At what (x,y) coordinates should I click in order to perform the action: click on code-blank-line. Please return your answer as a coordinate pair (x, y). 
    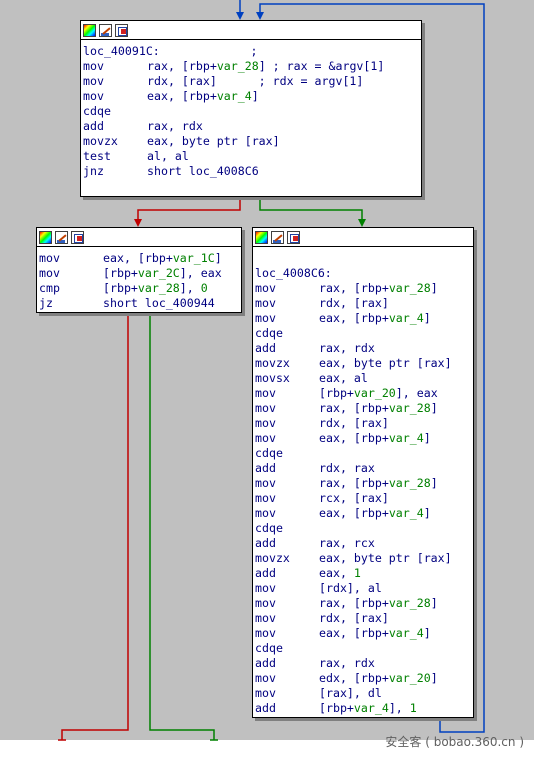
    Looking at the image, I should click on (363, 258).